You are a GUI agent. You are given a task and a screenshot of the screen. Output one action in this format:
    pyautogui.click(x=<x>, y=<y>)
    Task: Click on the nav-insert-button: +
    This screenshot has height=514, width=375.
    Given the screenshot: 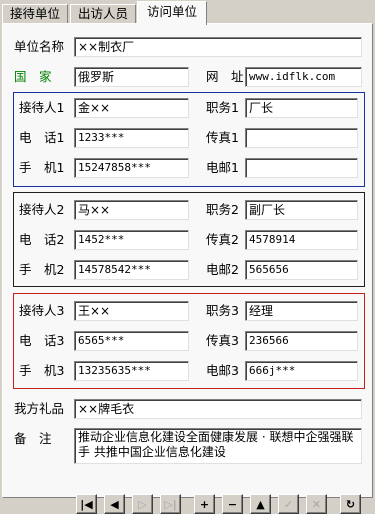 What is the action you would take?
    pyautogui.click(x=204, y=504)
    